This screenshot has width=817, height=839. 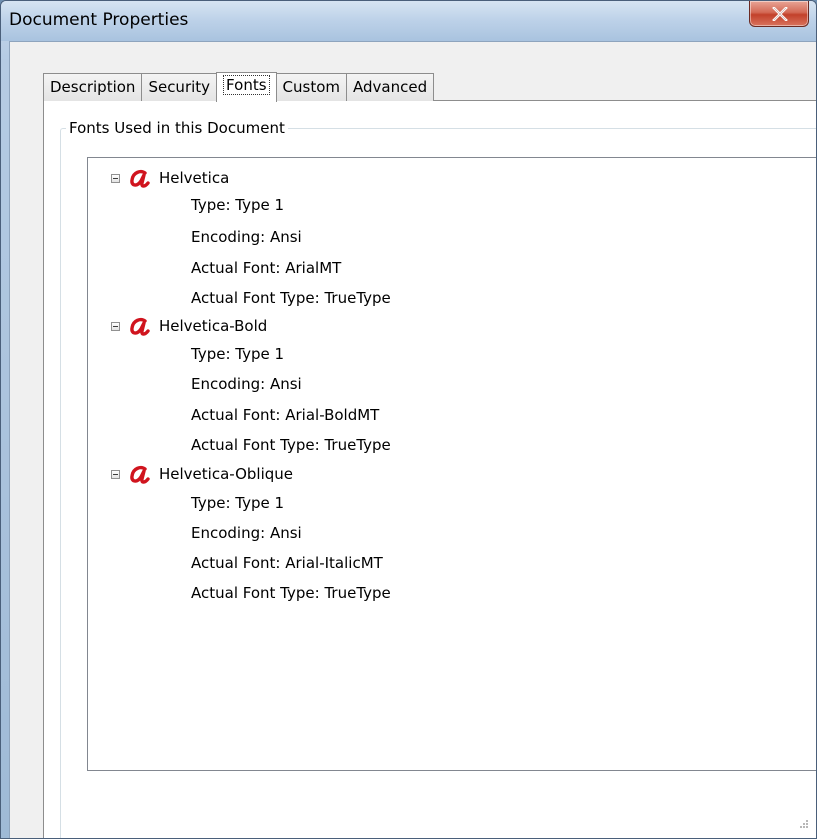 I want to click on tab-description: Description, so click(x=93, y=87).